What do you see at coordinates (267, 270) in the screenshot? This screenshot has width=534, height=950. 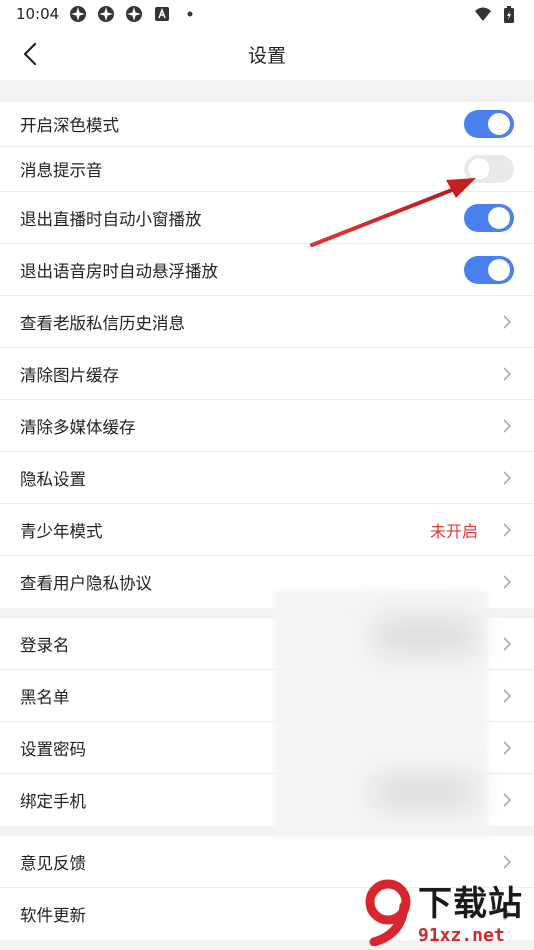 I see `row-voice-float: 退出语音房时自动悬浮播放` at bounding box center [267, 270].